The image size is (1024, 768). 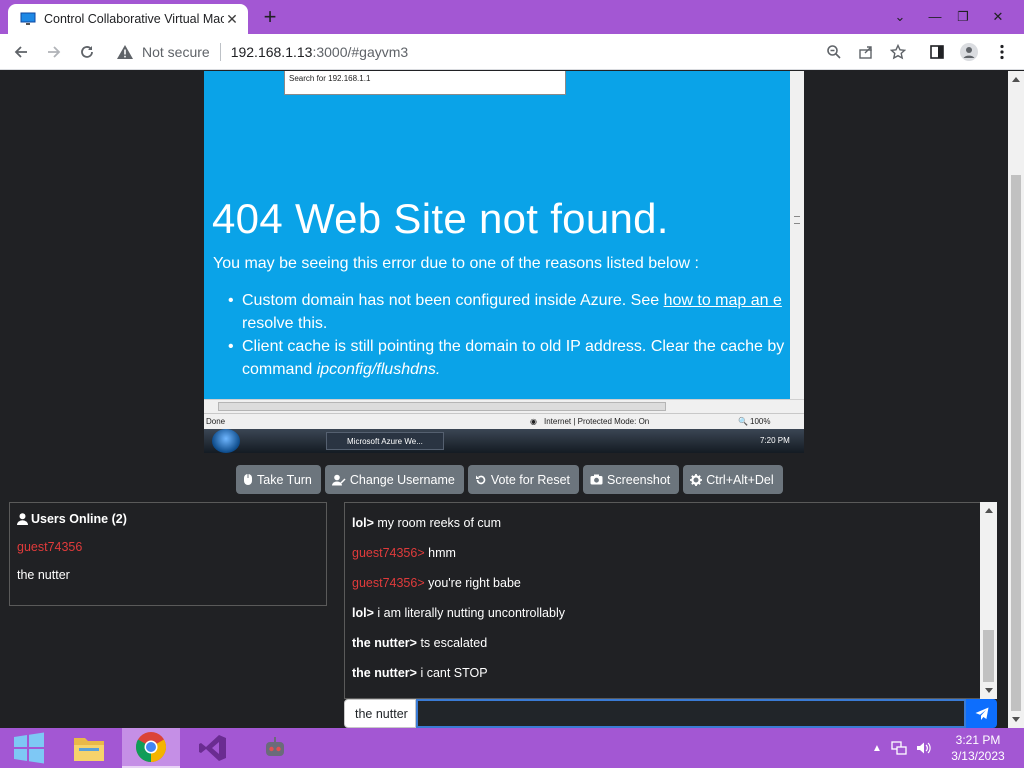 I want to click on address-divider, so click(x=220, y=52).